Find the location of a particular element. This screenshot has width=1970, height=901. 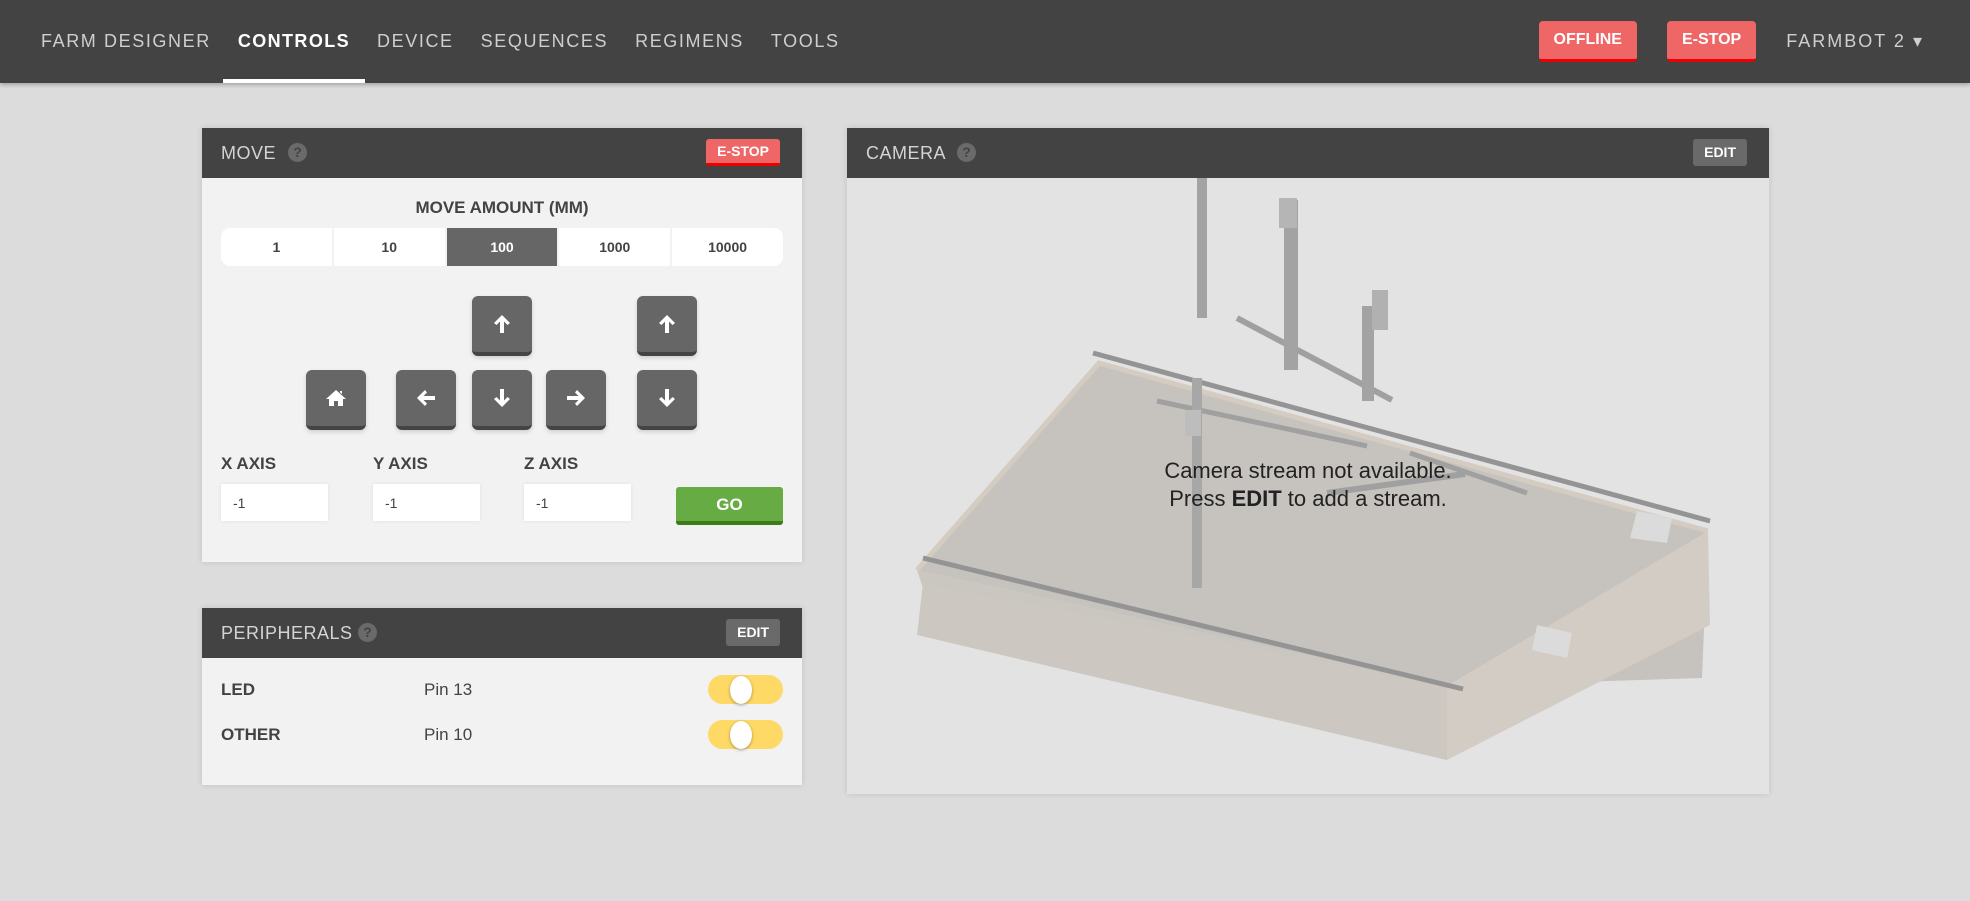

caret-down-icon: ▾ is located at coordinates (1918, 41).